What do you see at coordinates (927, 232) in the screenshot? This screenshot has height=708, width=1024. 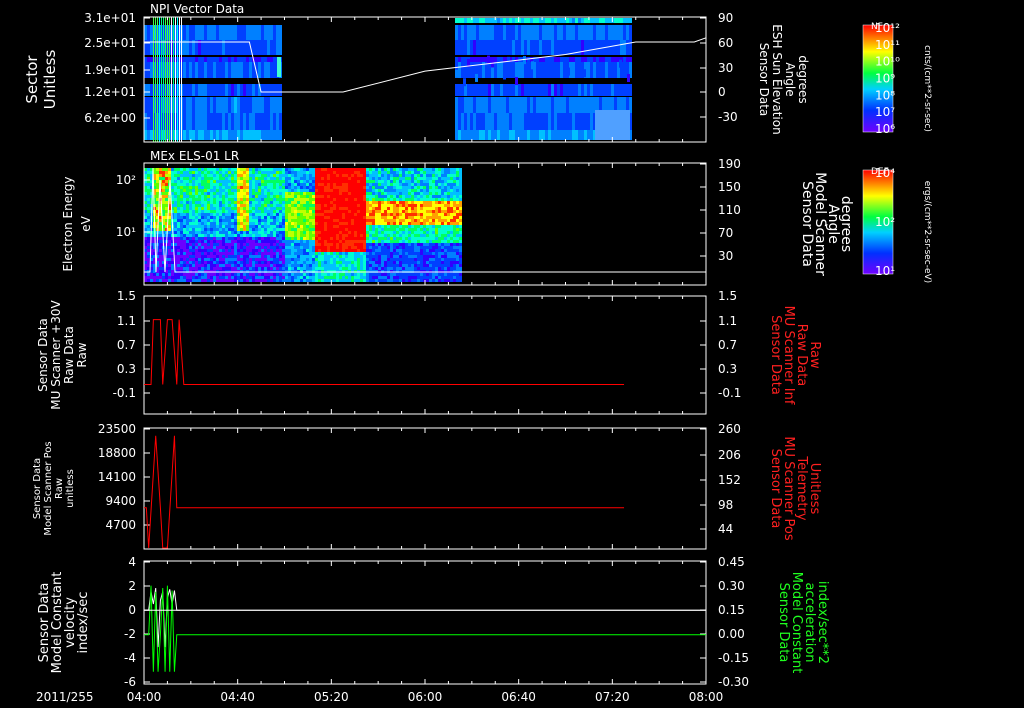 I see `colorbar-unit: ergs/(cm**2-sr-sec-eV)` at bounding box center [927, 232].